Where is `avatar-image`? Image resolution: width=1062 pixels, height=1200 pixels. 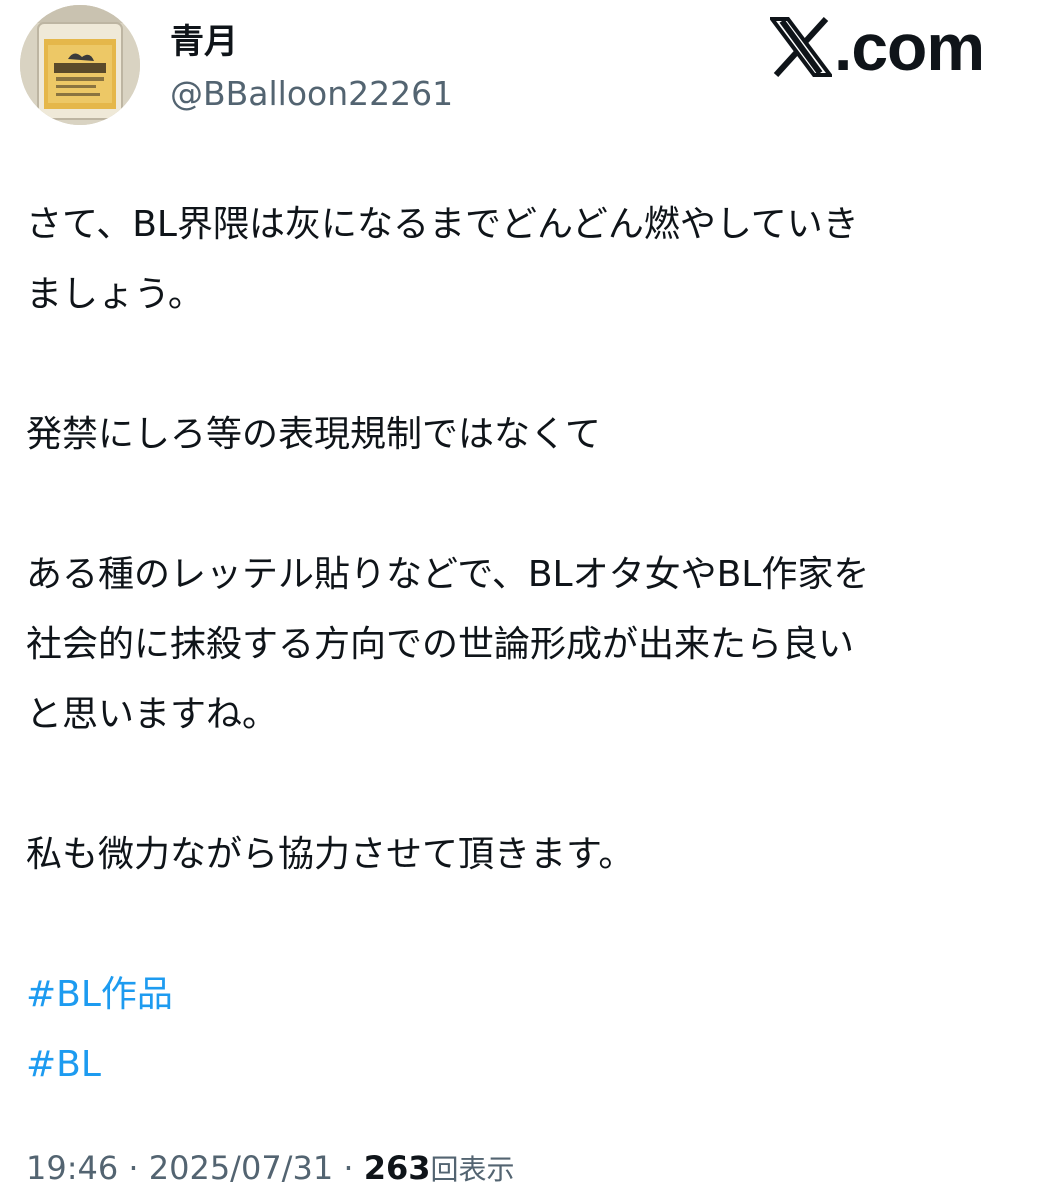
avatar-image is located at coordinates (80, 65).